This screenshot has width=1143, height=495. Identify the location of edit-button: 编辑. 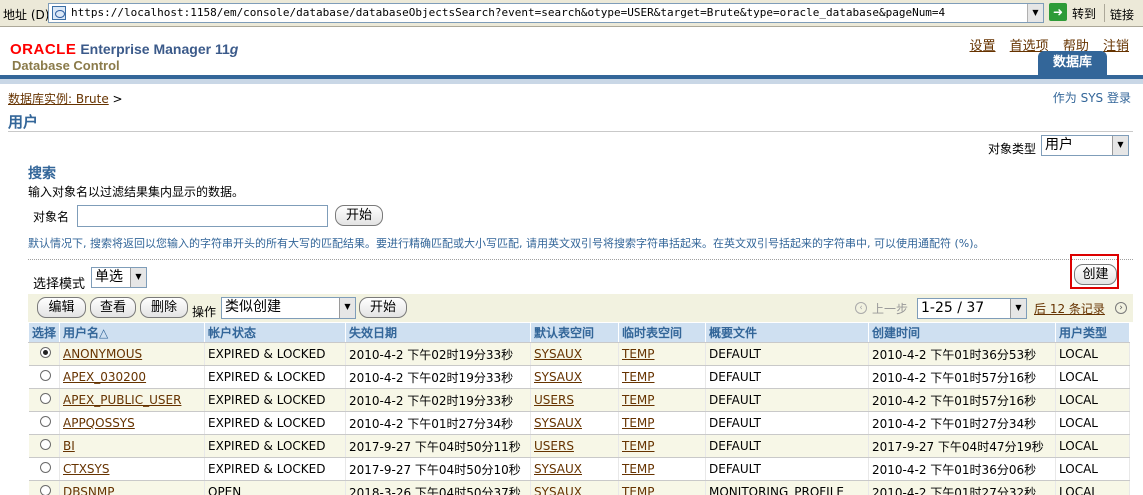
(61, 307).